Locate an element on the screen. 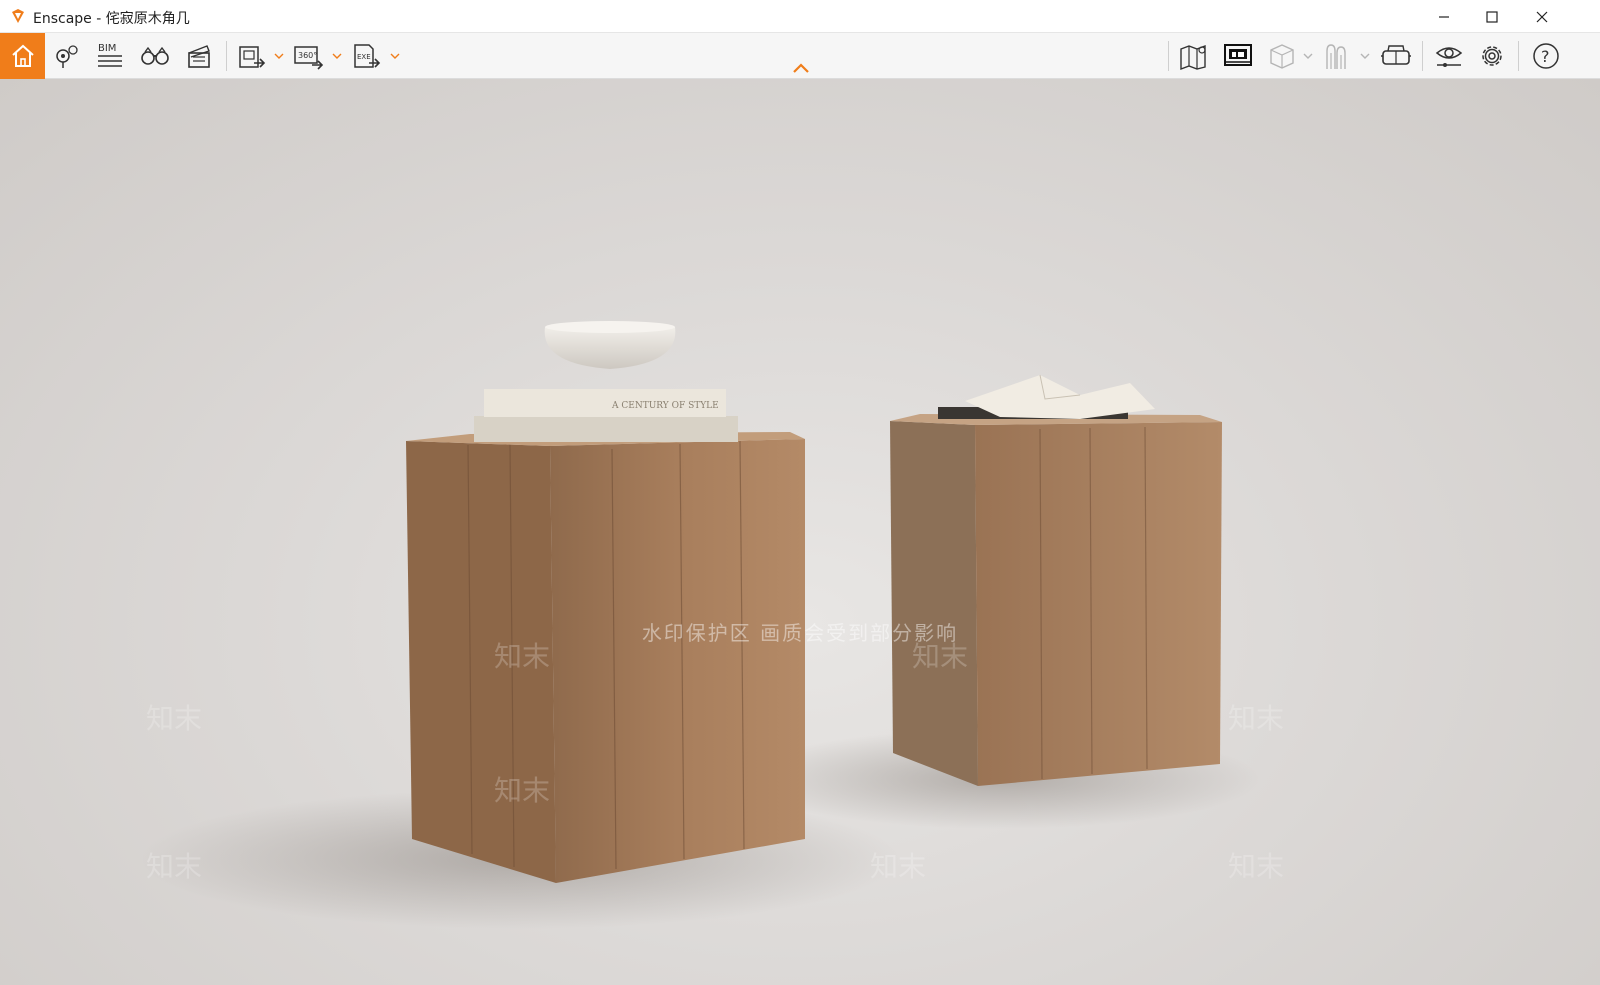  minimize-icon is located at coordinates (1444, 16).